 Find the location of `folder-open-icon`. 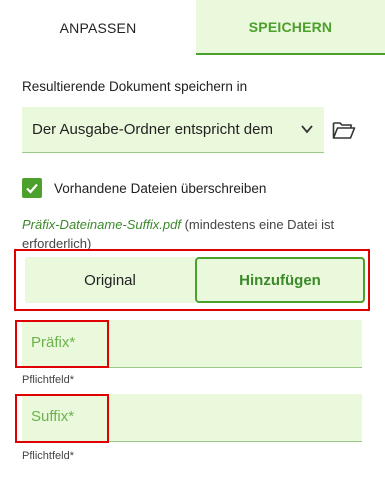

folder-open-icon is located at coordinates (344, 130).